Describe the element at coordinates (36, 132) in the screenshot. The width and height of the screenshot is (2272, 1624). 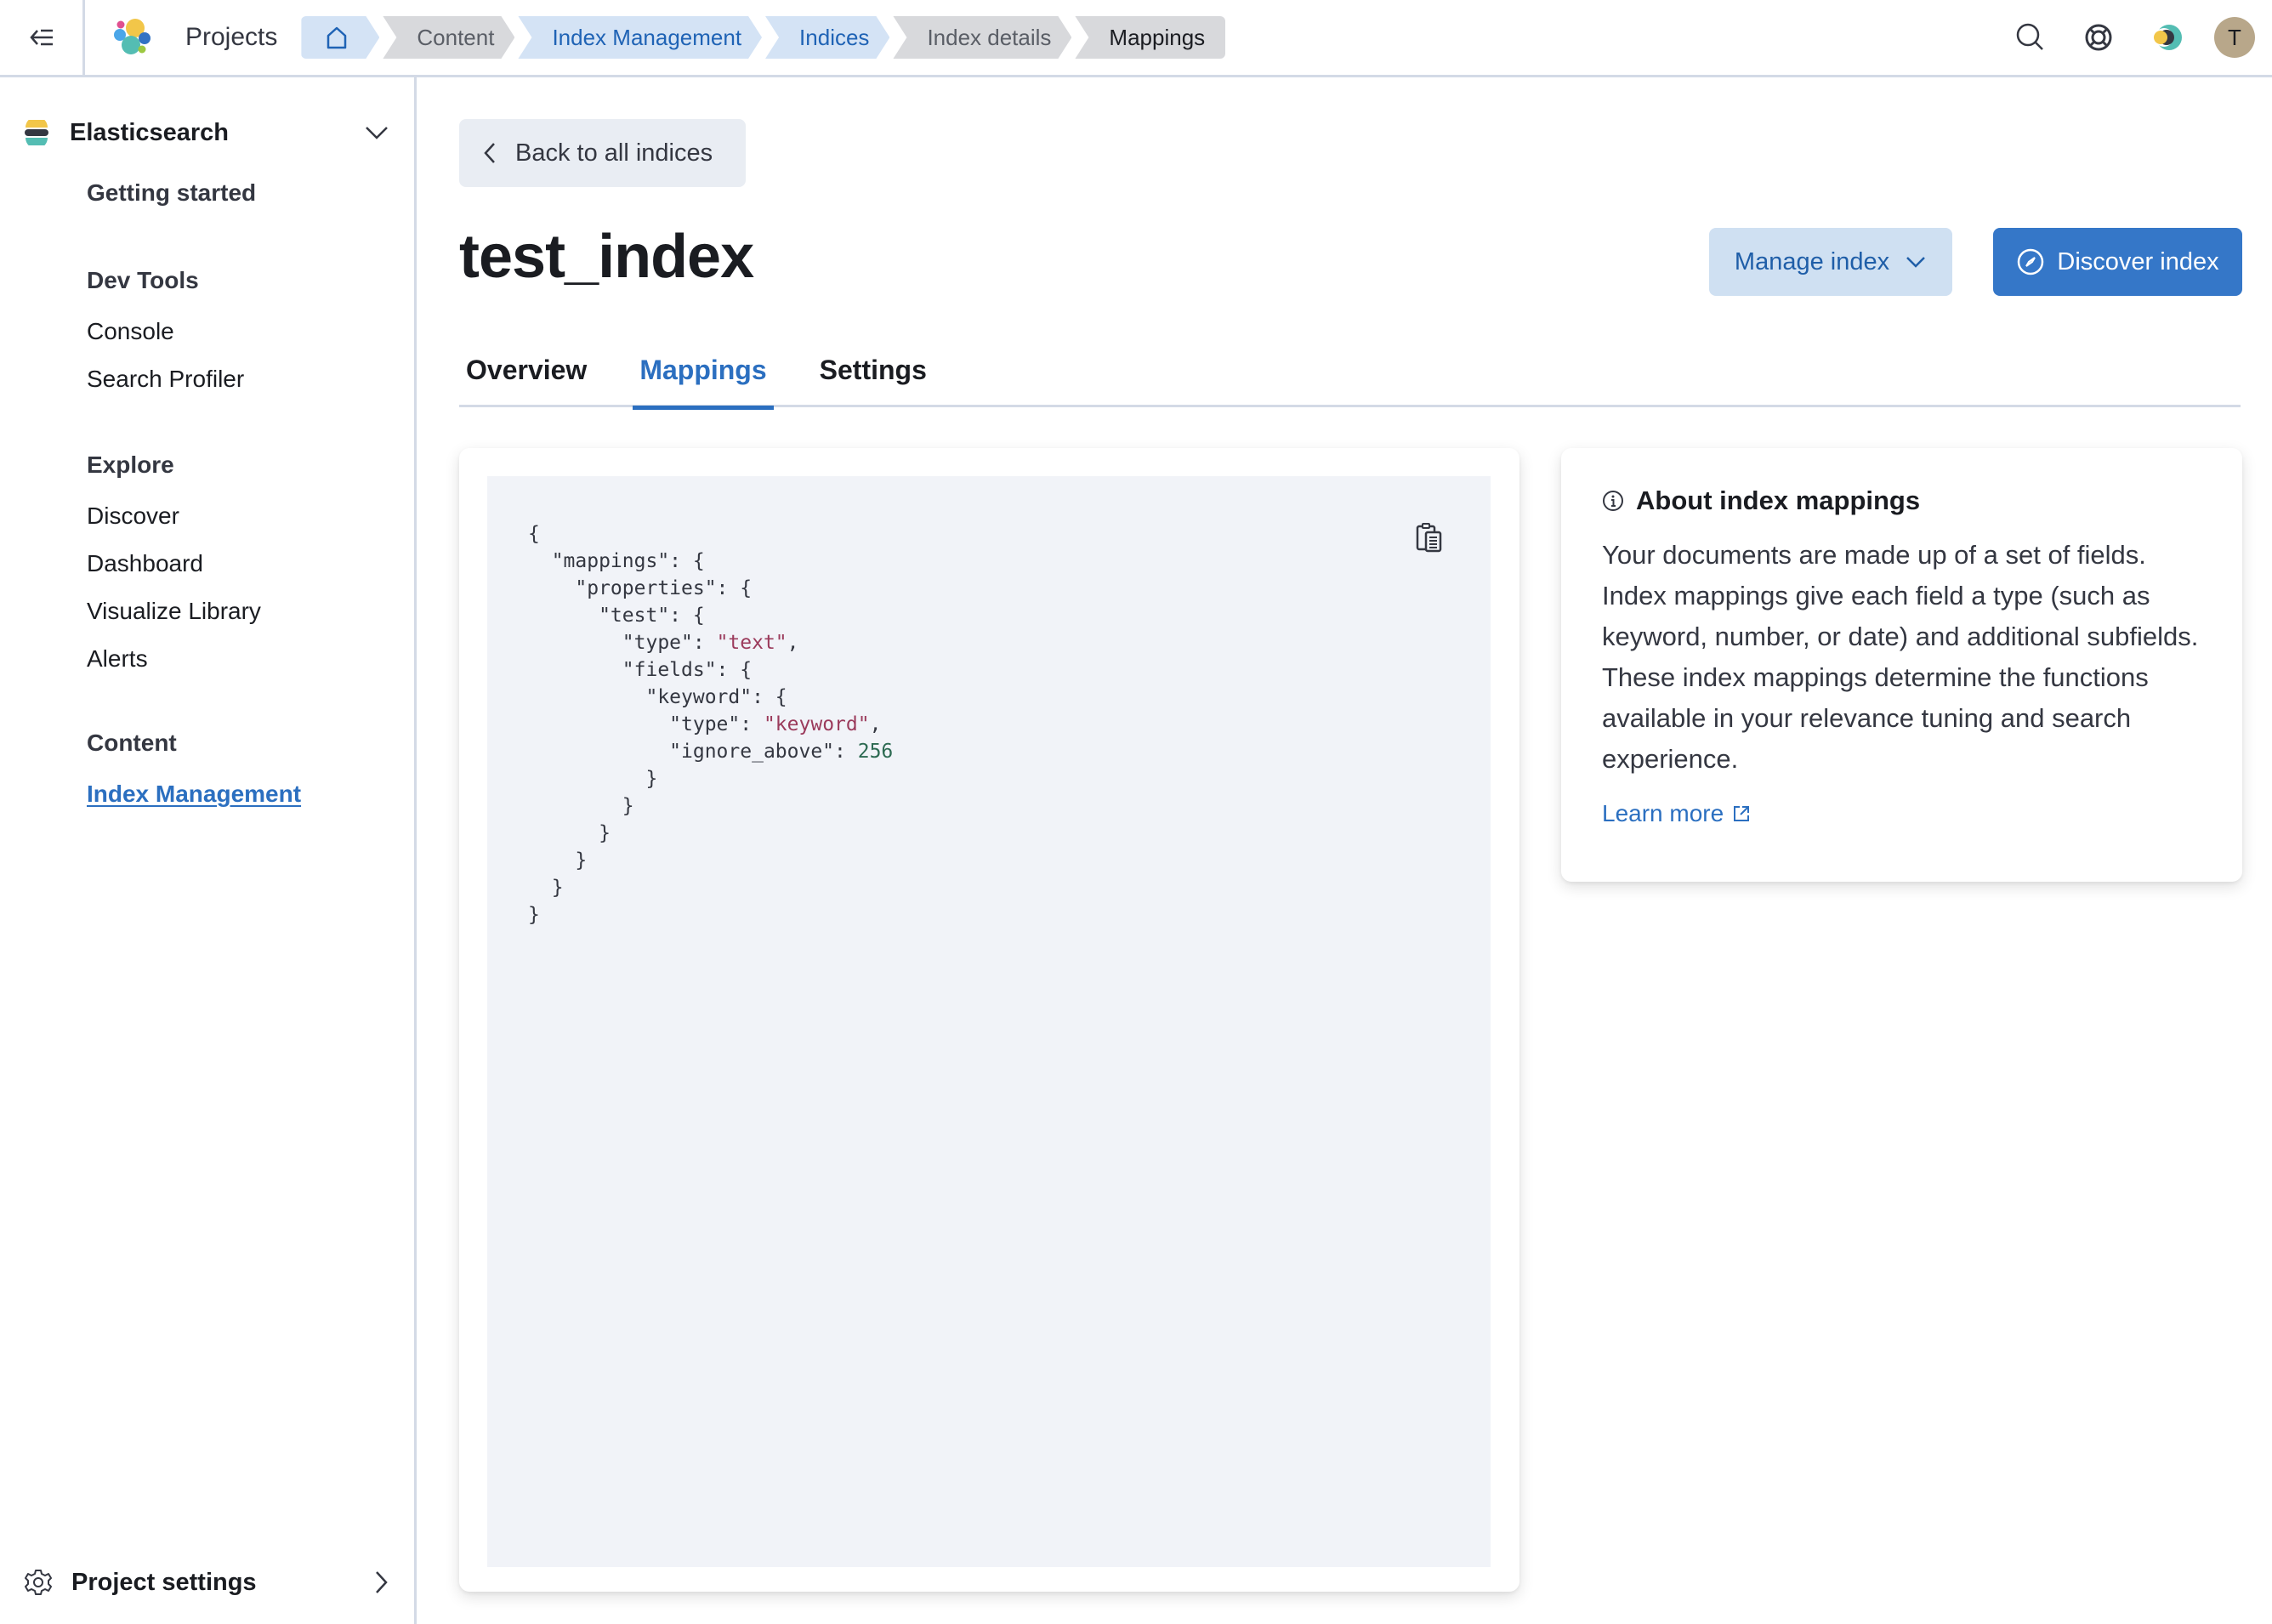
I see `elasticsearch-icon` at that location.